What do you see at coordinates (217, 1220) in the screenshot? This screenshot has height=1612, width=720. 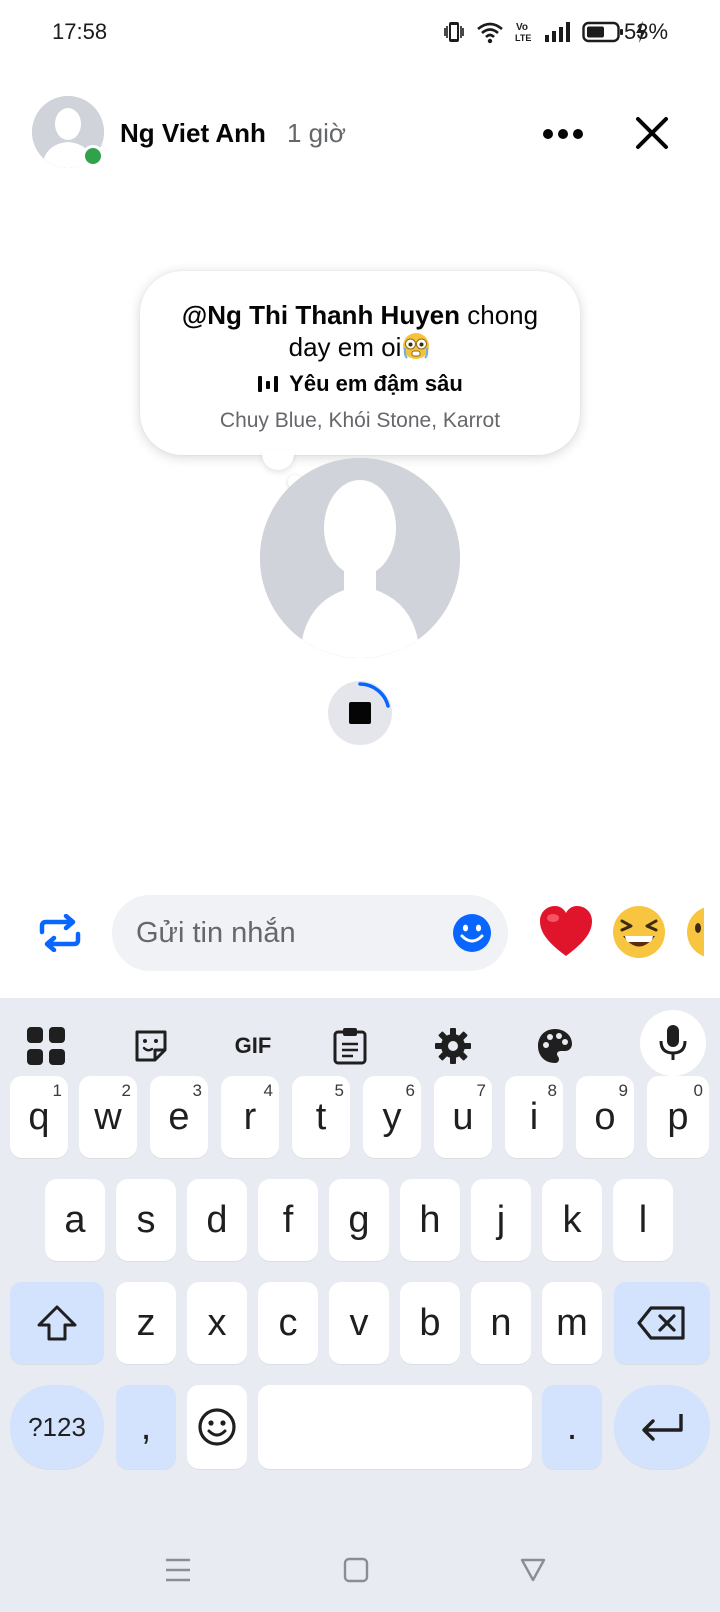 I see `key-d: d` at bounding box center [217, 1220].